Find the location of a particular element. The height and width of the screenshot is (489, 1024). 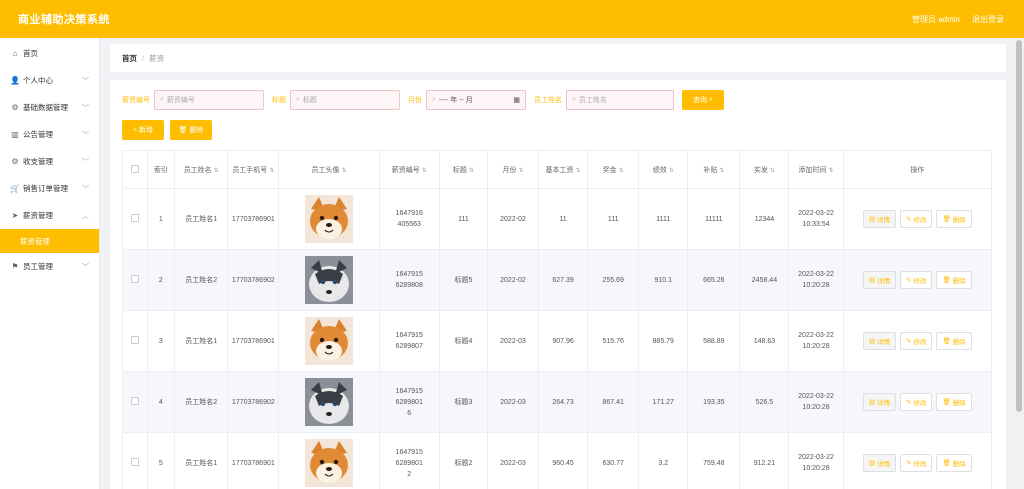

operations-cell: ▤ 详情 ✎ 修改 🗑 删除 is located at coordinates (917, 280).